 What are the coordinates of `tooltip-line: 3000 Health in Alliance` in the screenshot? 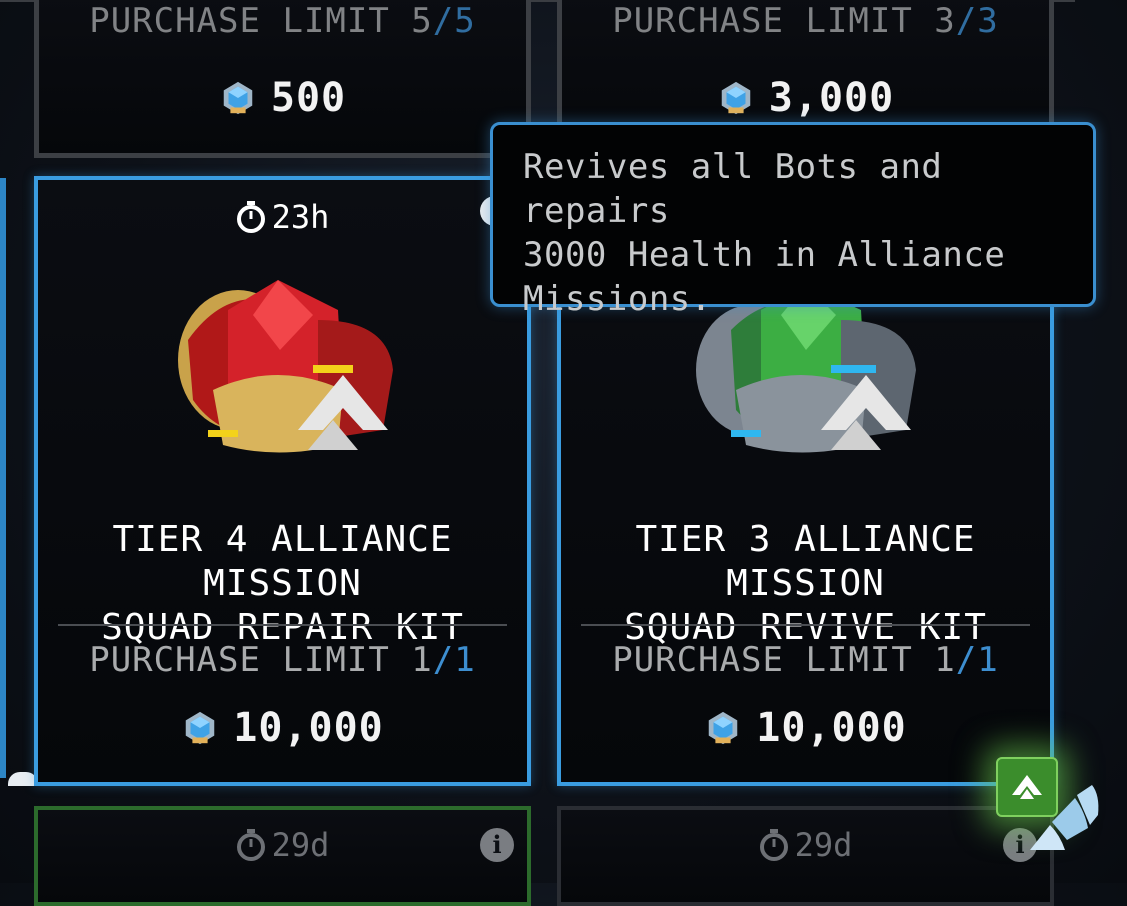 It's located at (764, 255).